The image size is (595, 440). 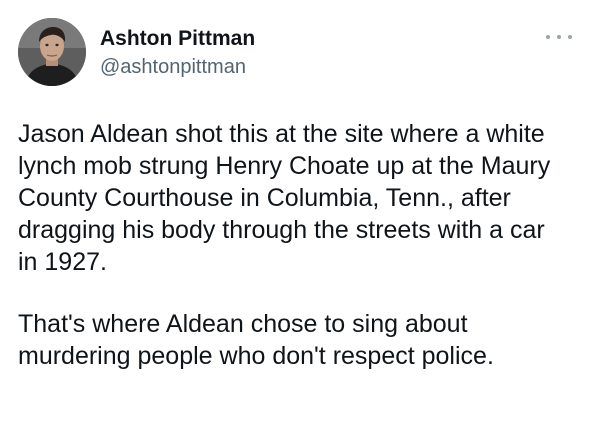 I want to click on author-display-name: Ashton Pittman, so click(x=177, y=39).